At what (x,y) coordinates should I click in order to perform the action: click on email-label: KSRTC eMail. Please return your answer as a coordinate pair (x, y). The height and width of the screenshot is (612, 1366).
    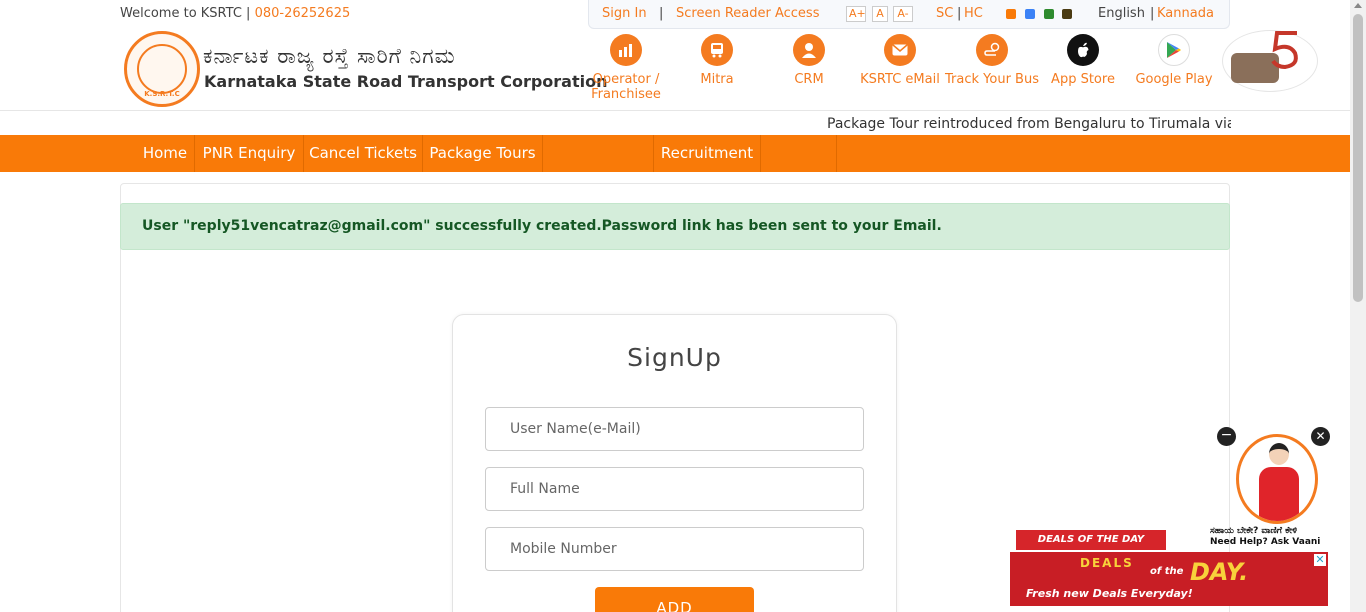
    Looking at the image, I should click on (900, 79).